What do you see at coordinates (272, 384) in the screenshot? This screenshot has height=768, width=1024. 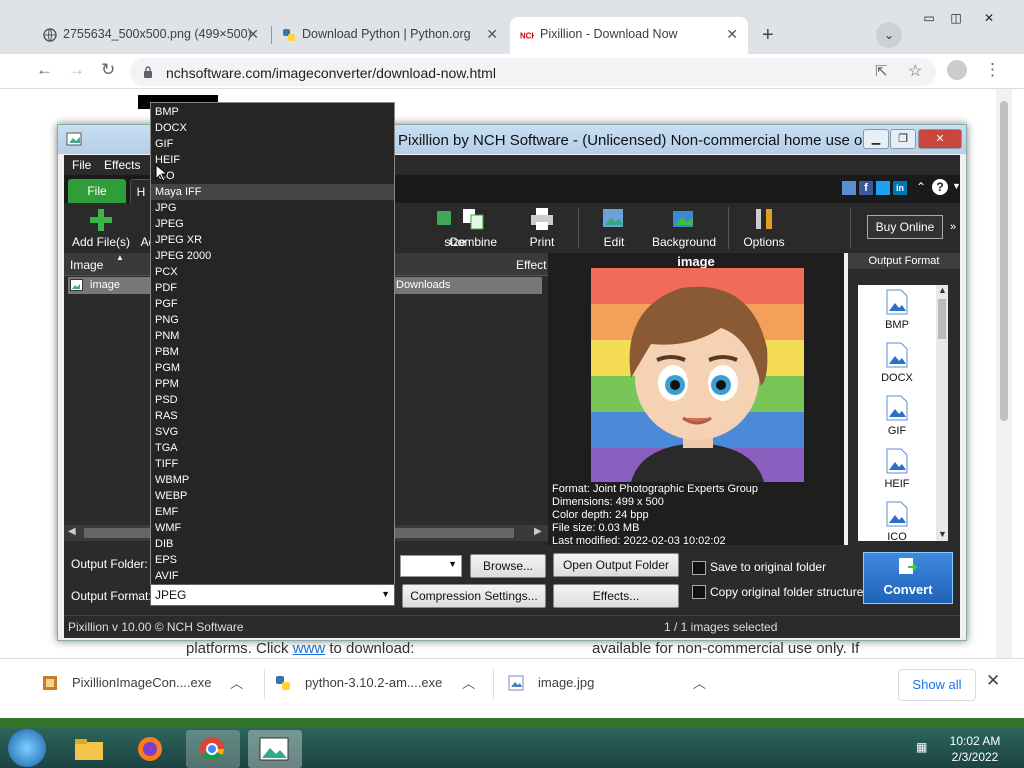 I see `dropdown-option: PPM` at bounding box center [272, 384].